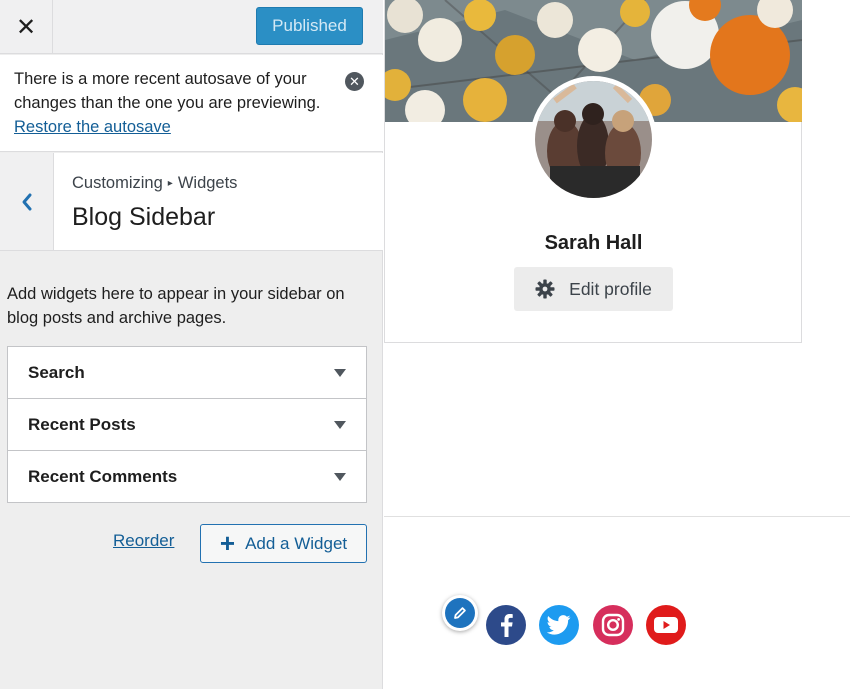  I want to click on add-widget-label: Add a Widget, so click(296, 543).